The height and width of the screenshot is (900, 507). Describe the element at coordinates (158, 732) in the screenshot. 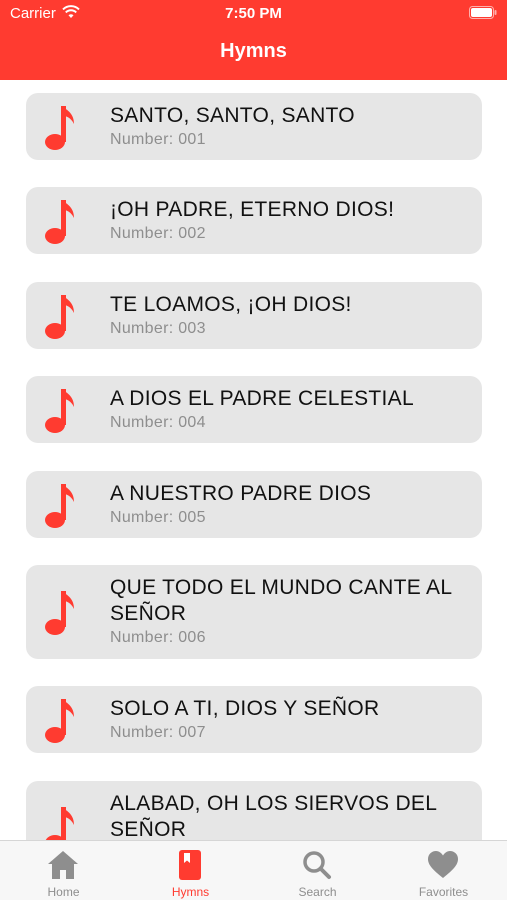

I see `hymn-number: Number: 007` at that location.